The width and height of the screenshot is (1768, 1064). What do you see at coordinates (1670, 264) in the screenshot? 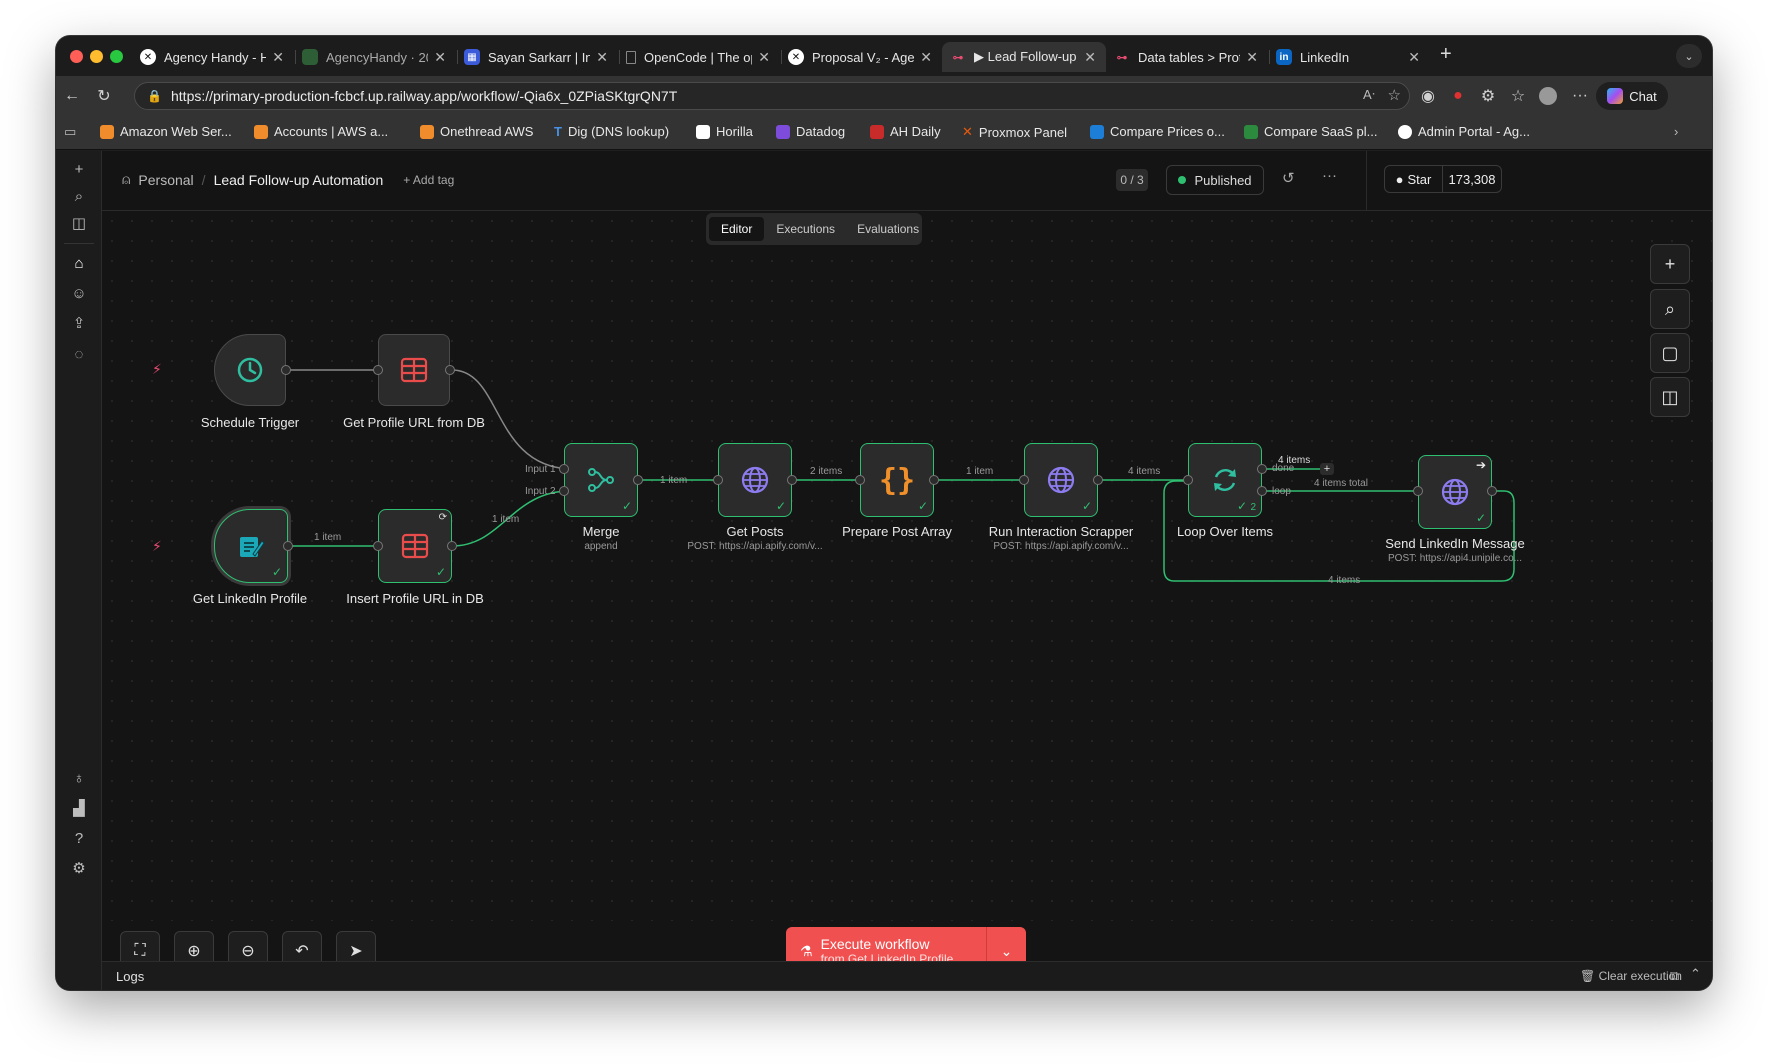
I see `add-node-icon: +` at bounding box center [1670, 264].